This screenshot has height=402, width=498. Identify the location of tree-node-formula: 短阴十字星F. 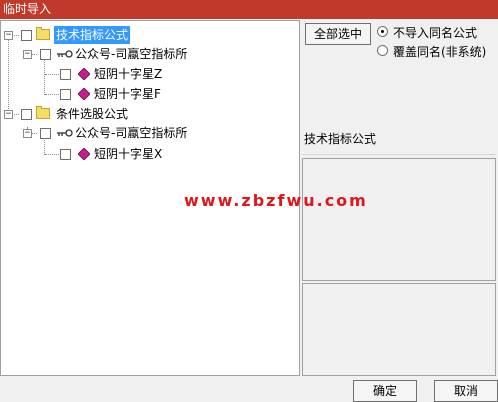
(150, 94).